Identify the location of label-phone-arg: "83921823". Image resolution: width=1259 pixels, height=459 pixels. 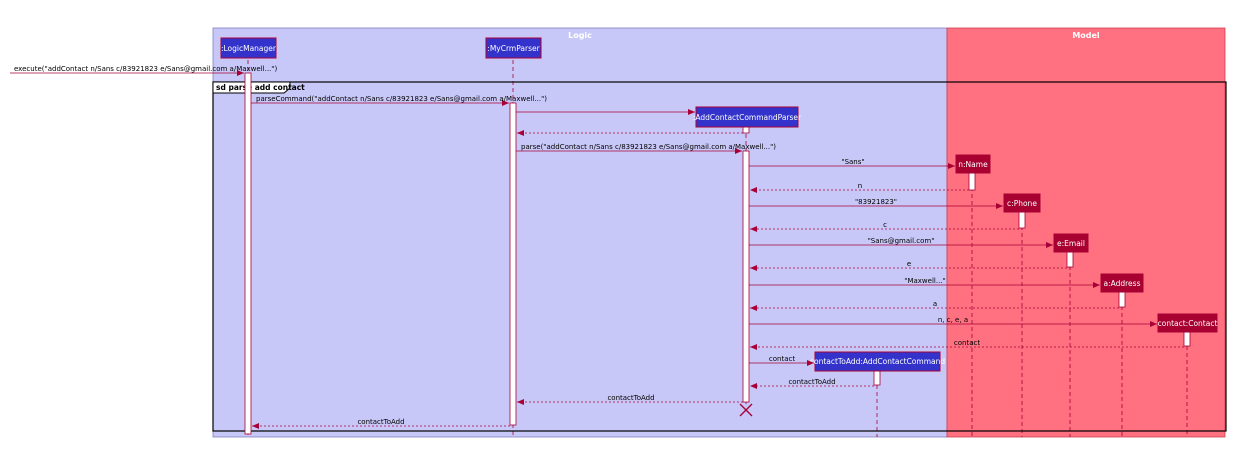
(876, 202).